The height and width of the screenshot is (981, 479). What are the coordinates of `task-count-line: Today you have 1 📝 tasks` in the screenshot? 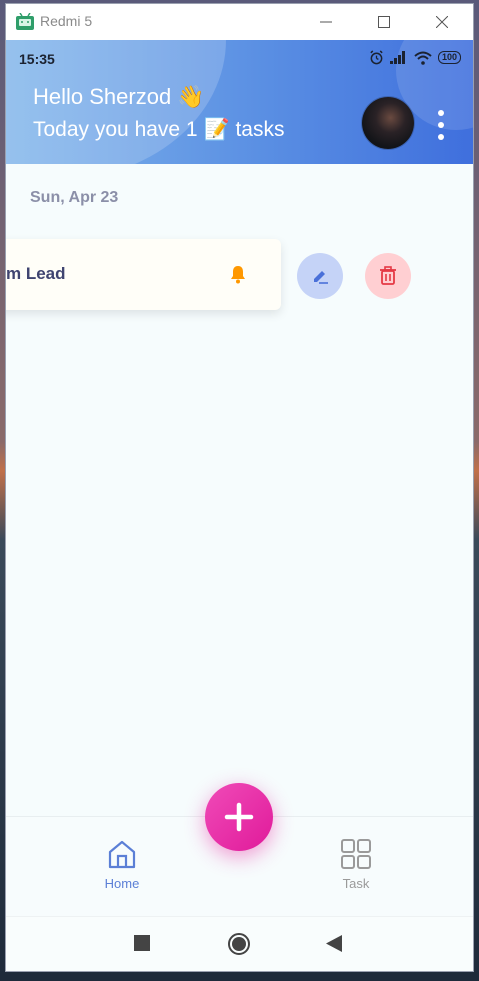 It's located at (158, 130).